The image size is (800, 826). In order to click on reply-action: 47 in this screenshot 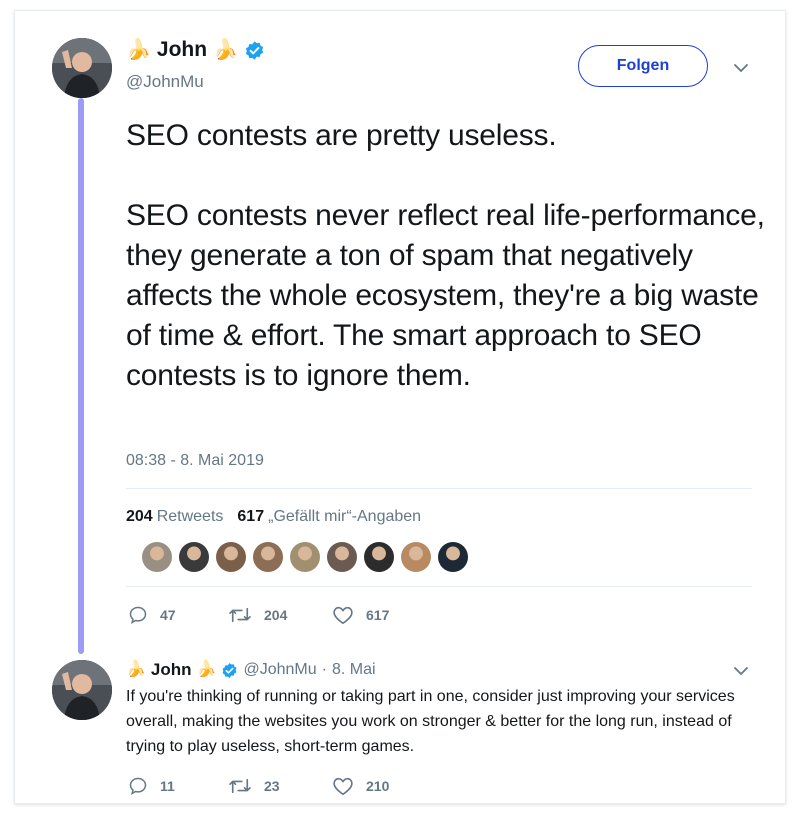, I will do `click(180, 615)`.